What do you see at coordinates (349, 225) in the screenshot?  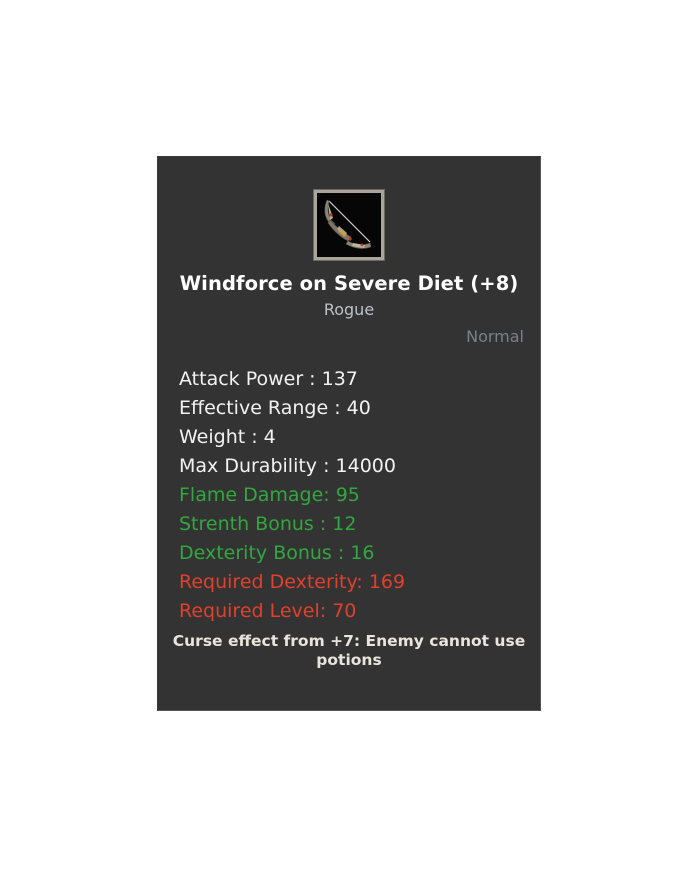 I see `bow-weapon-icon` at bounding box center [349, 225].